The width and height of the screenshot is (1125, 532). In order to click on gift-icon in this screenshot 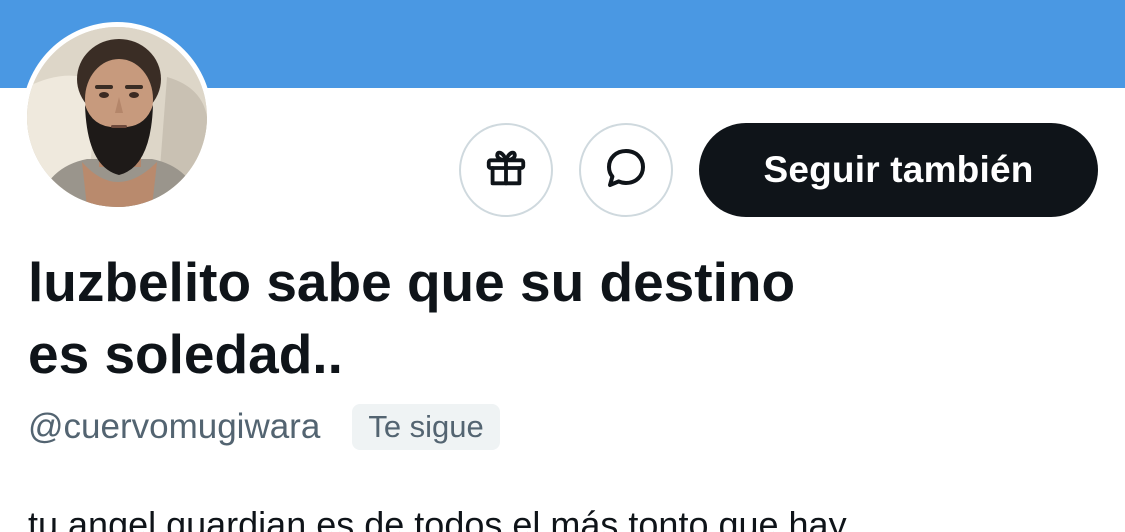, I will do `click(506, 170)`.